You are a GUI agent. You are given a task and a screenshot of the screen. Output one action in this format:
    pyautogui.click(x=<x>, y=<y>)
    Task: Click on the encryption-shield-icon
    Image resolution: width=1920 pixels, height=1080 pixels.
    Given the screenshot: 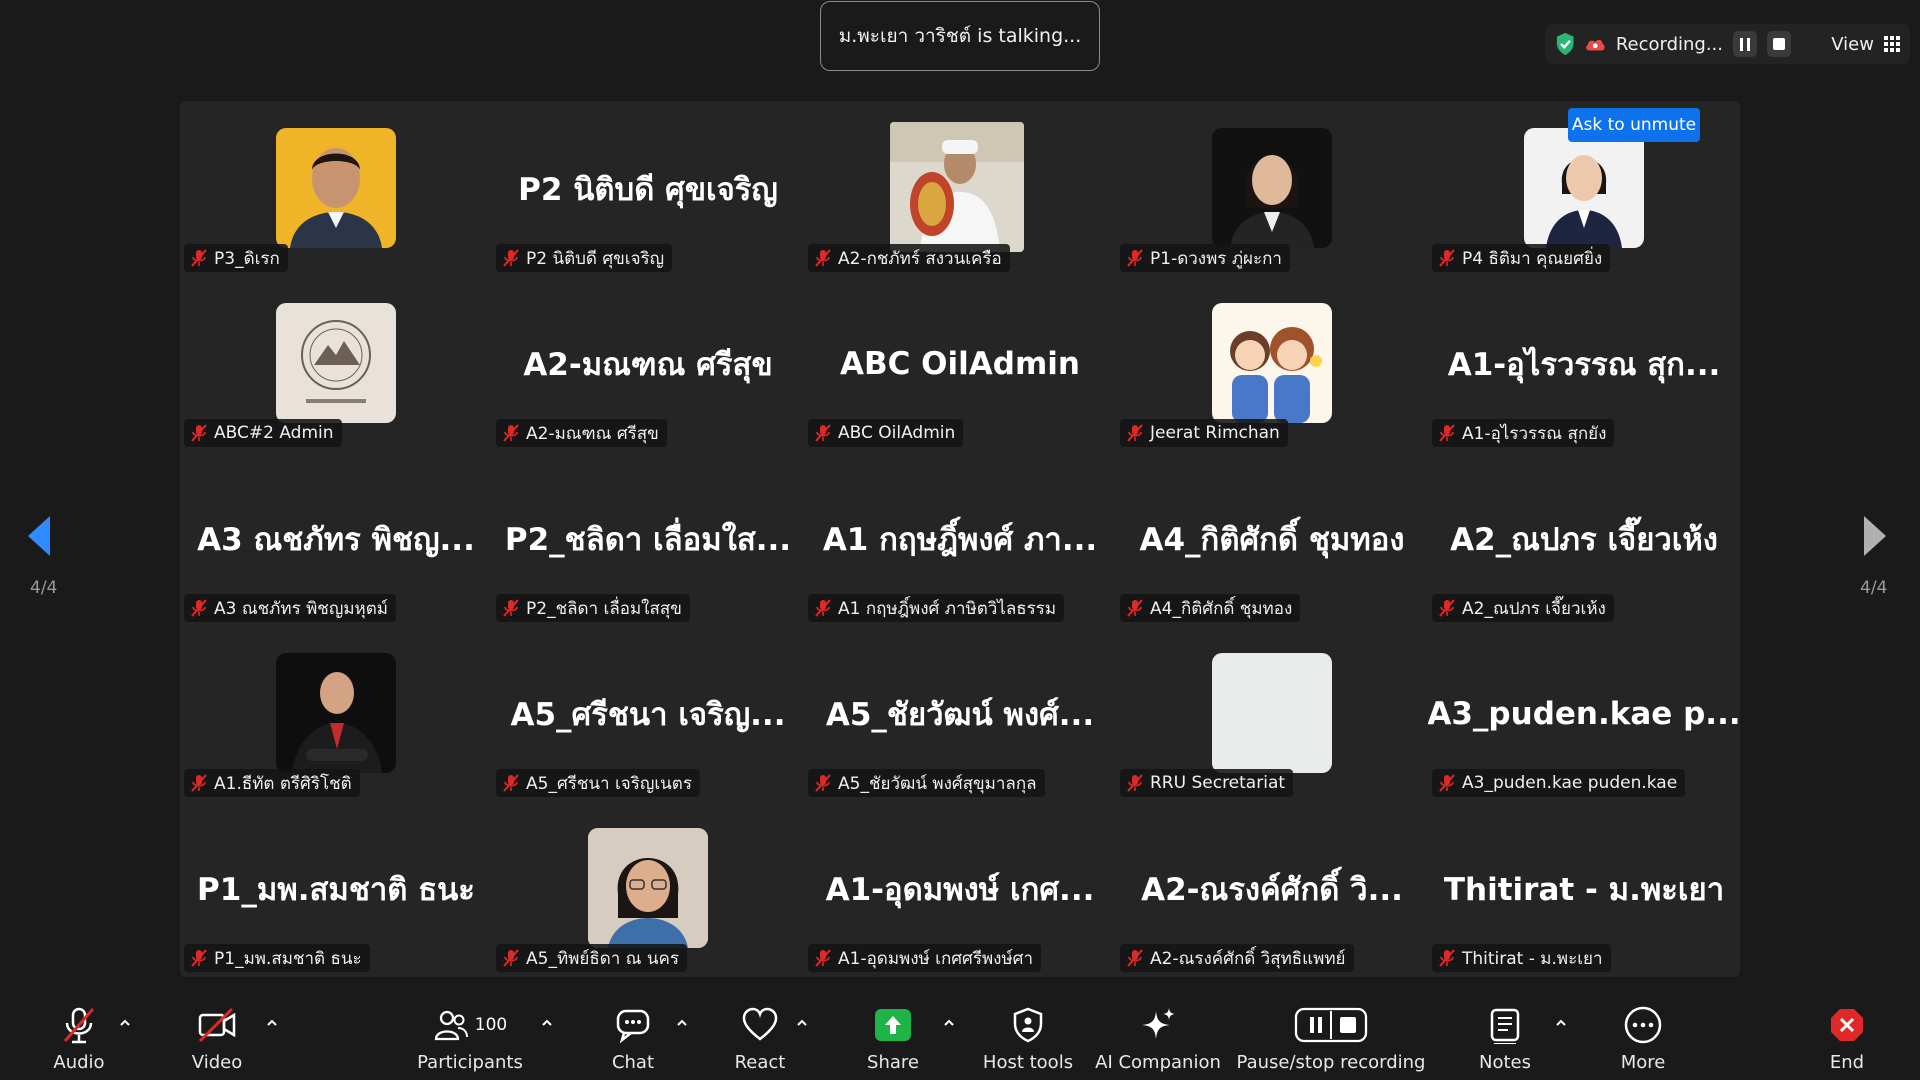 What is the action you would take?
    pyautogui.click(x=1565, y=44)
    